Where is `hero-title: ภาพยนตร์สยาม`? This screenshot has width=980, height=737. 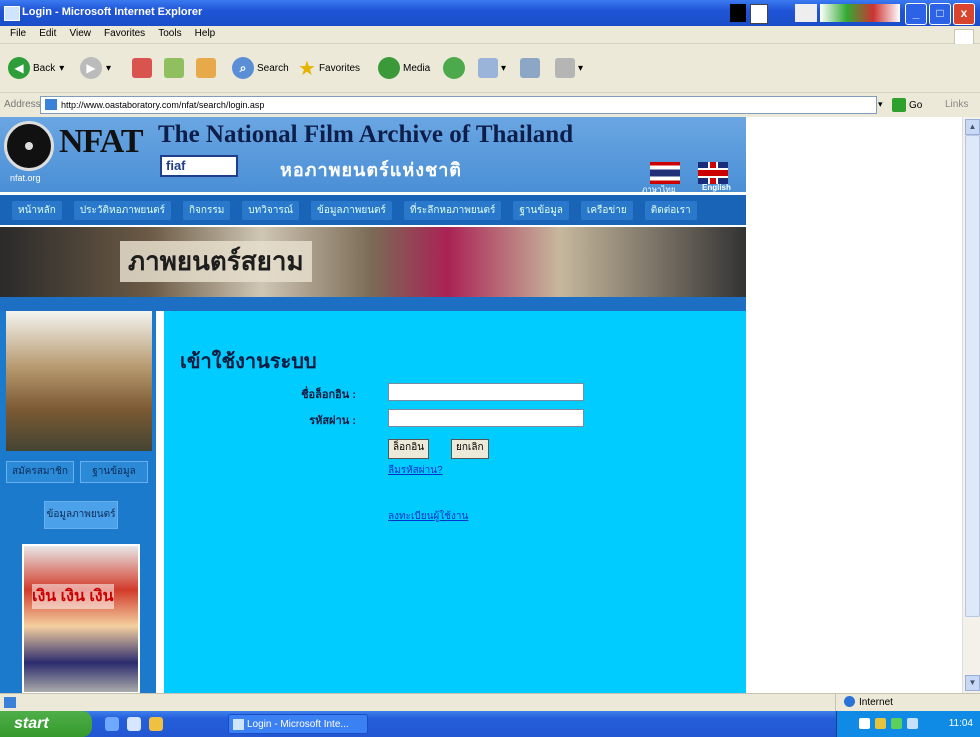
hero-title: ภาพยนตร์สยาม is located at coordinates (216, 261).